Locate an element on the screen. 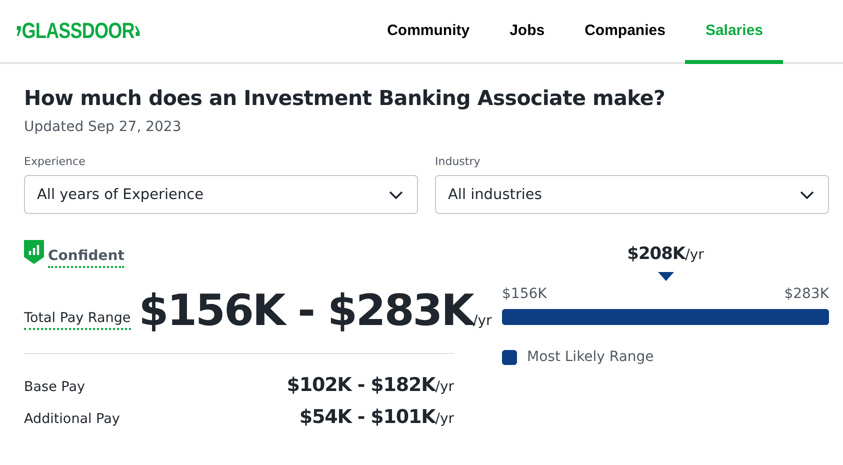 The image size is (843, 465). confidence-label: Confident is located at coordinates (86, 258).